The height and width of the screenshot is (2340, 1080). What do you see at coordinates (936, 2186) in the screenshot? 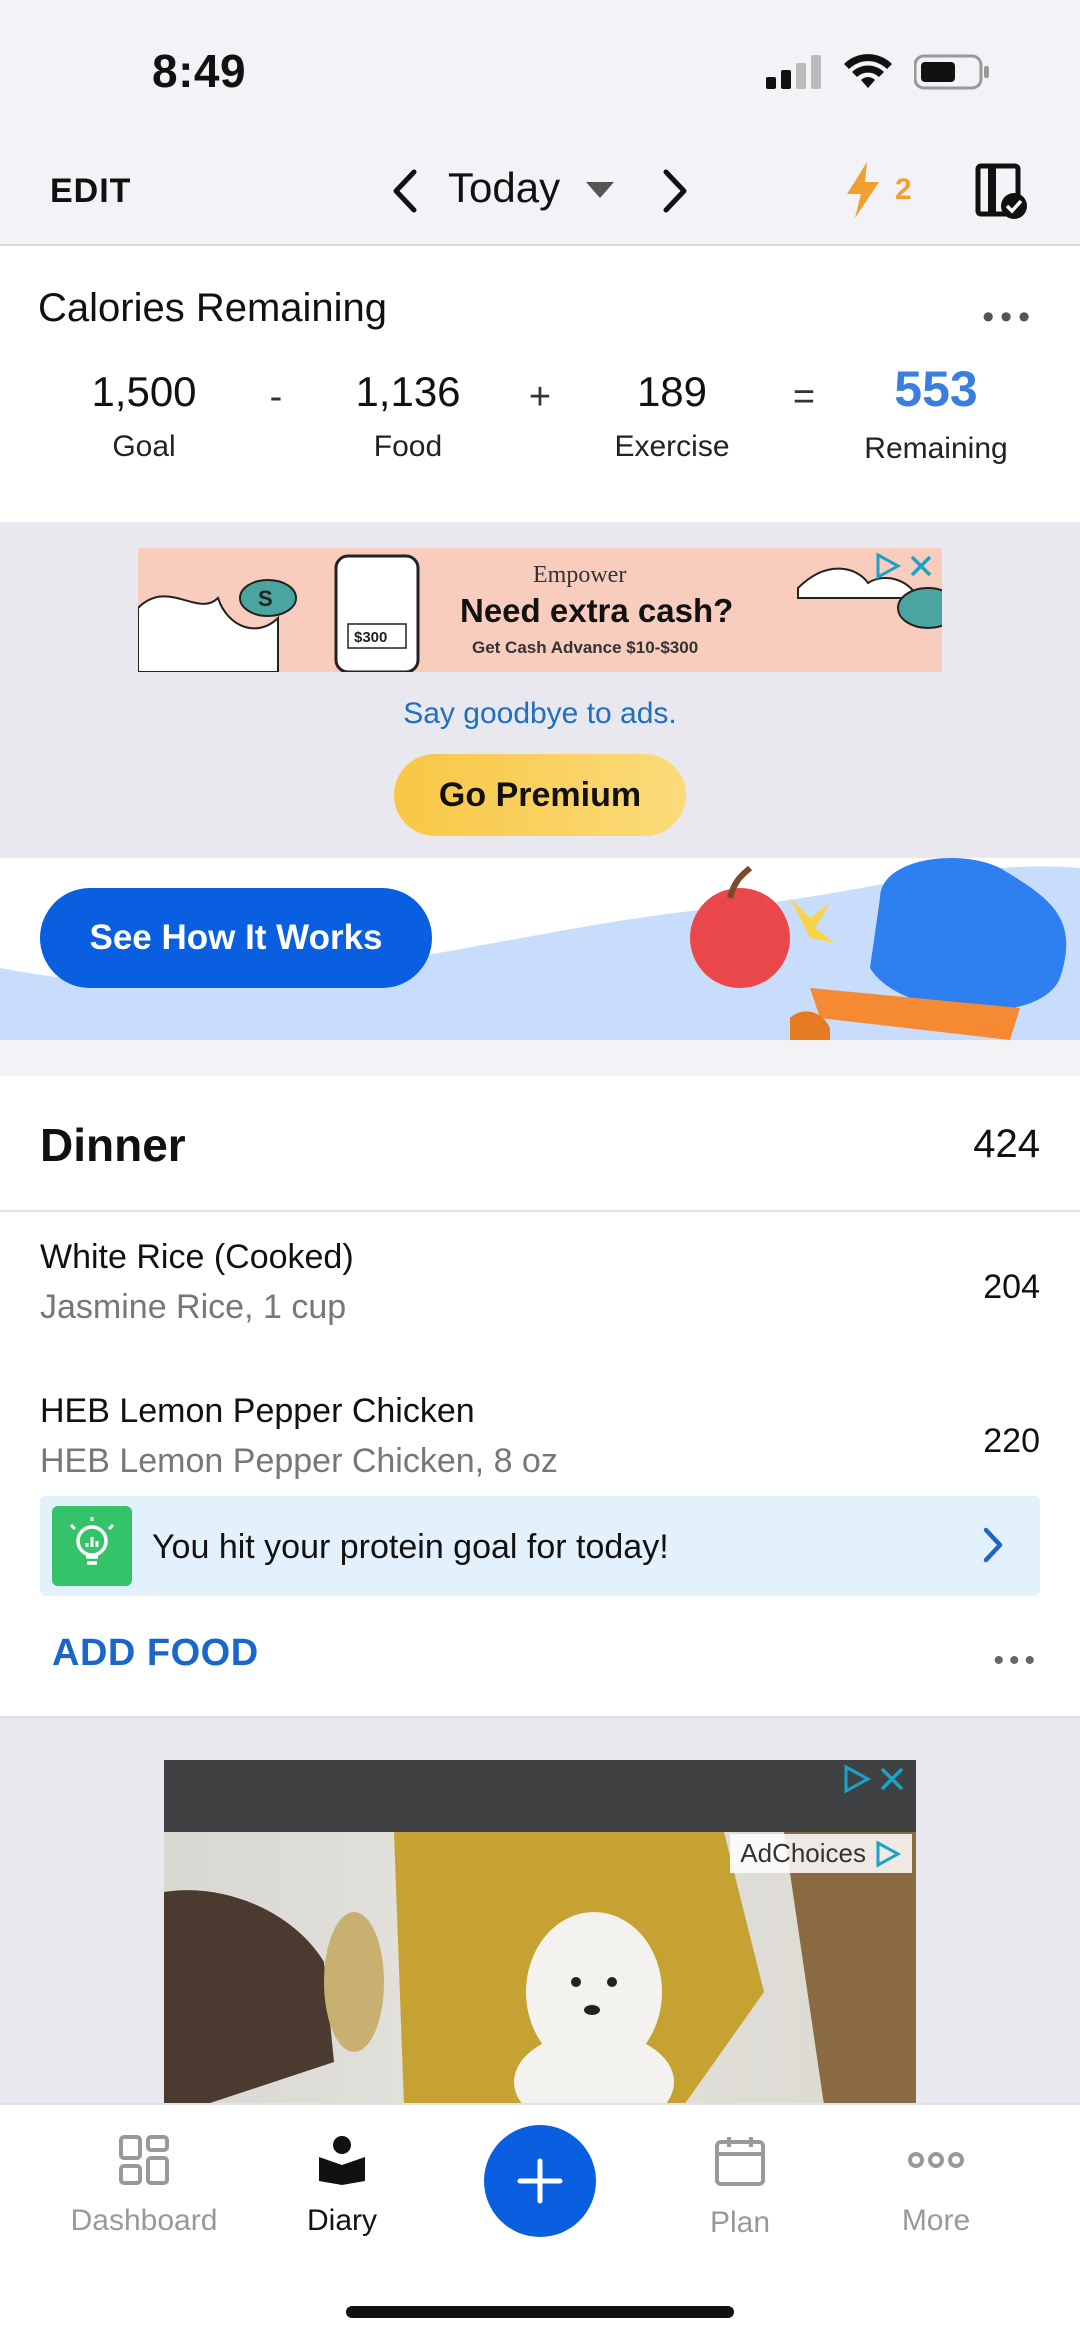
I see `tab-more: More` at bounding box center [936, 2186].